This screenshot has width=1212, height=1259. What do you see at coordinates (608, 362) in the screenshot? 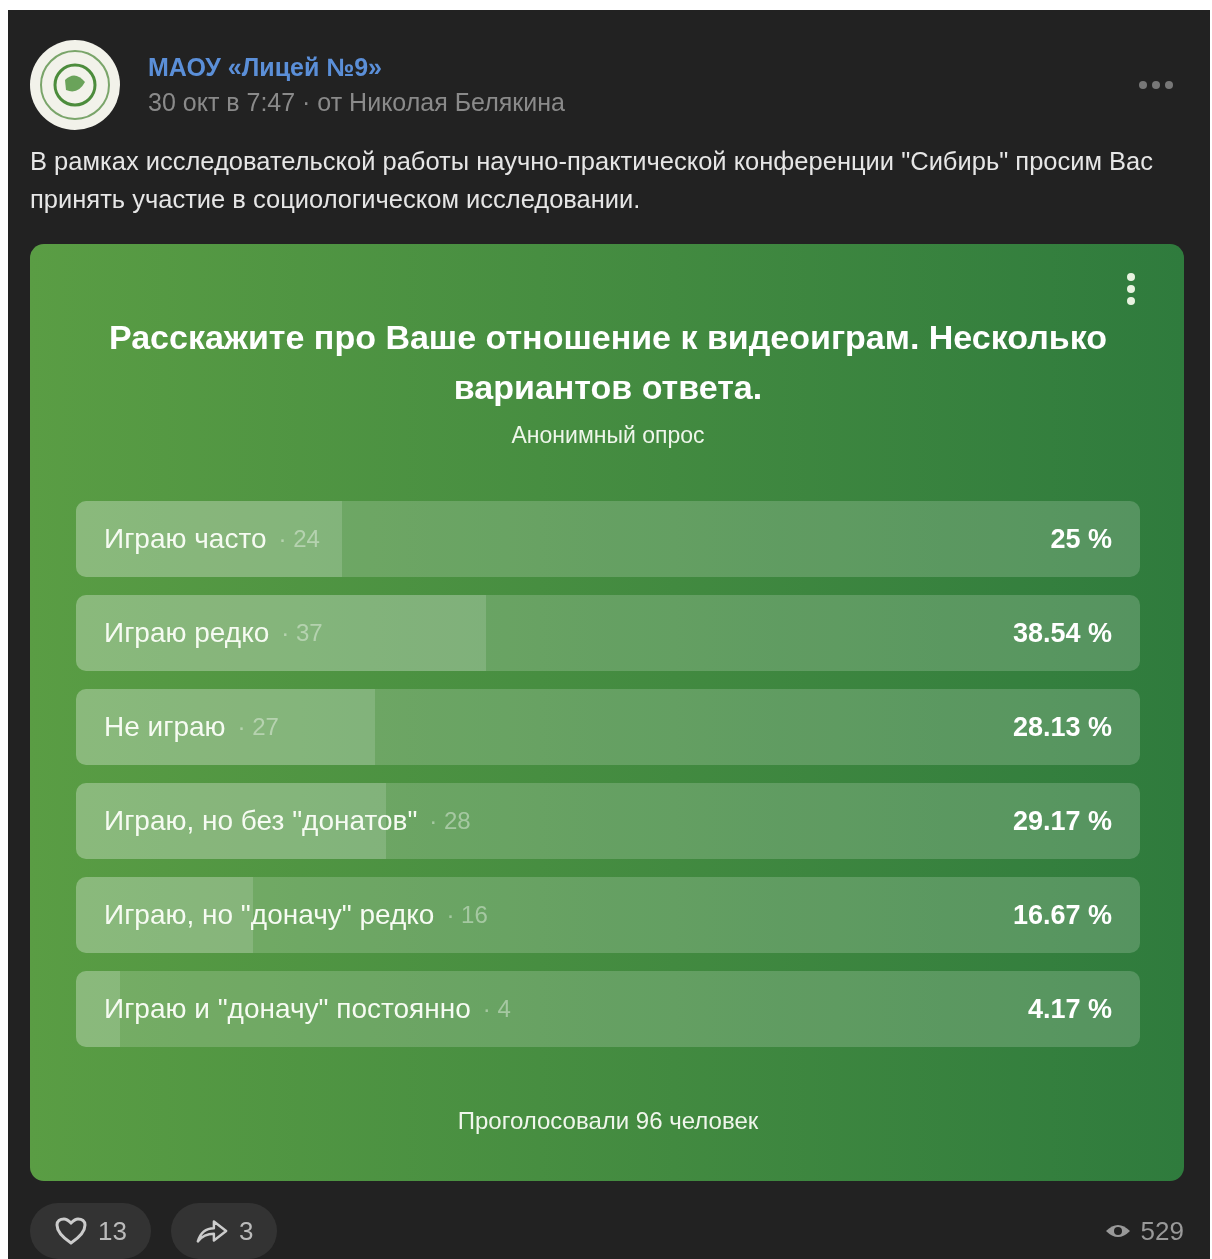
I see `poll-title: Расскажите про Ваше отношение к видеоиграм. Несколько вариантов ответа.` at bounding box center [608, 362].